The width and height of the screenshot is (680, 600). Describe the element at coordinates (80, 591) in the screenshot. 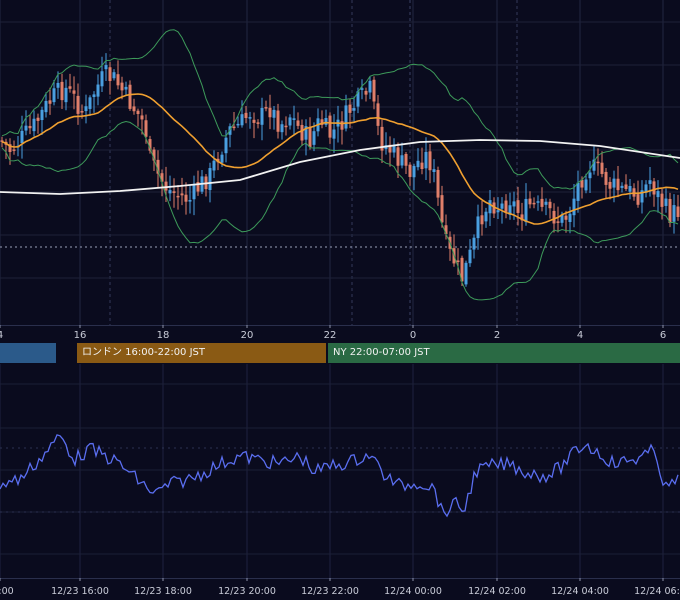

I see `x-tick-label: 12/23 16:00` at that location.